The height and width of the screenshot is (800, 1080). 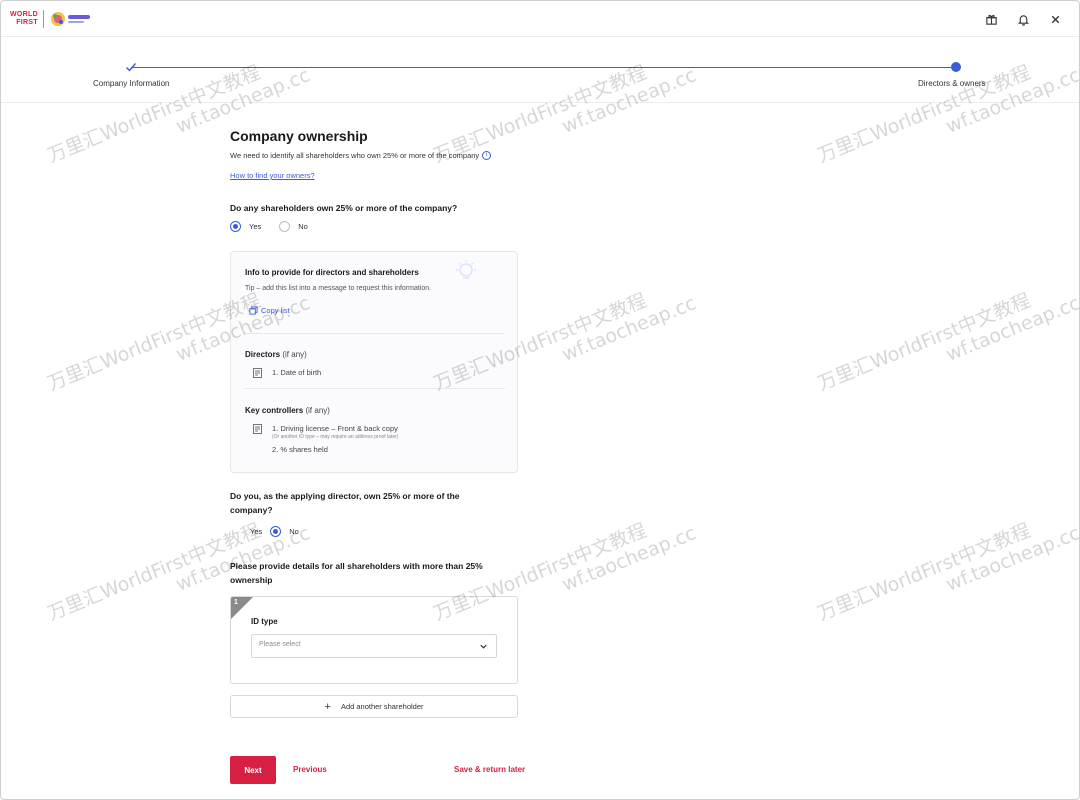 I want to click on logo-divider, so click(x=43, y=19).